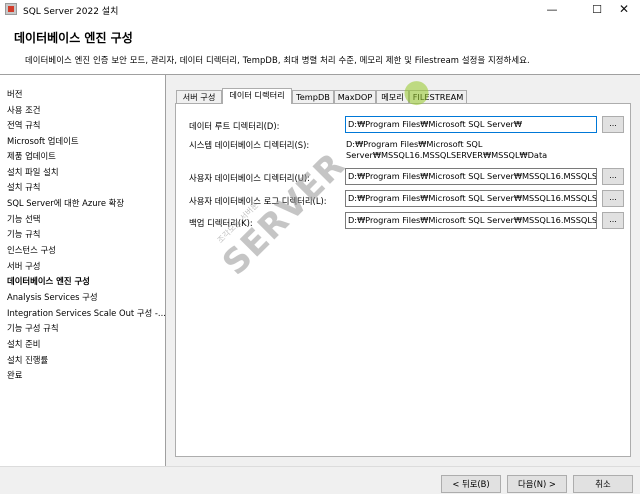  What do you see at coordinates (447, 155) in the screenshot?
I see `system-database-directory-value-line2: Server₩MSSQL16.MSSQLSERVER₩MSSQL₩Data` at bounding box center [447, 155].